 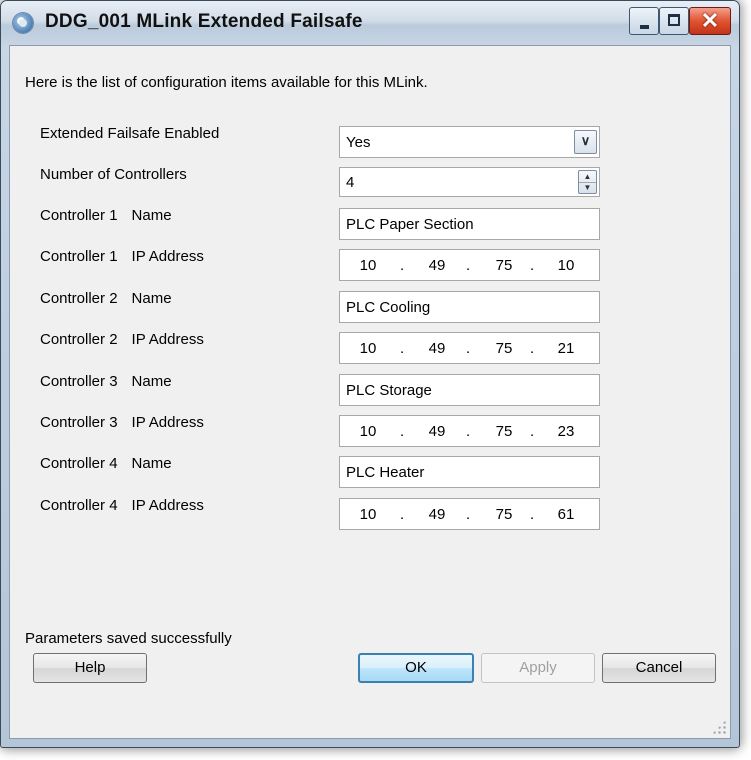 I want to click on controller-ip-input: 10. 49. 75. 10, so click(x=469, y=265).